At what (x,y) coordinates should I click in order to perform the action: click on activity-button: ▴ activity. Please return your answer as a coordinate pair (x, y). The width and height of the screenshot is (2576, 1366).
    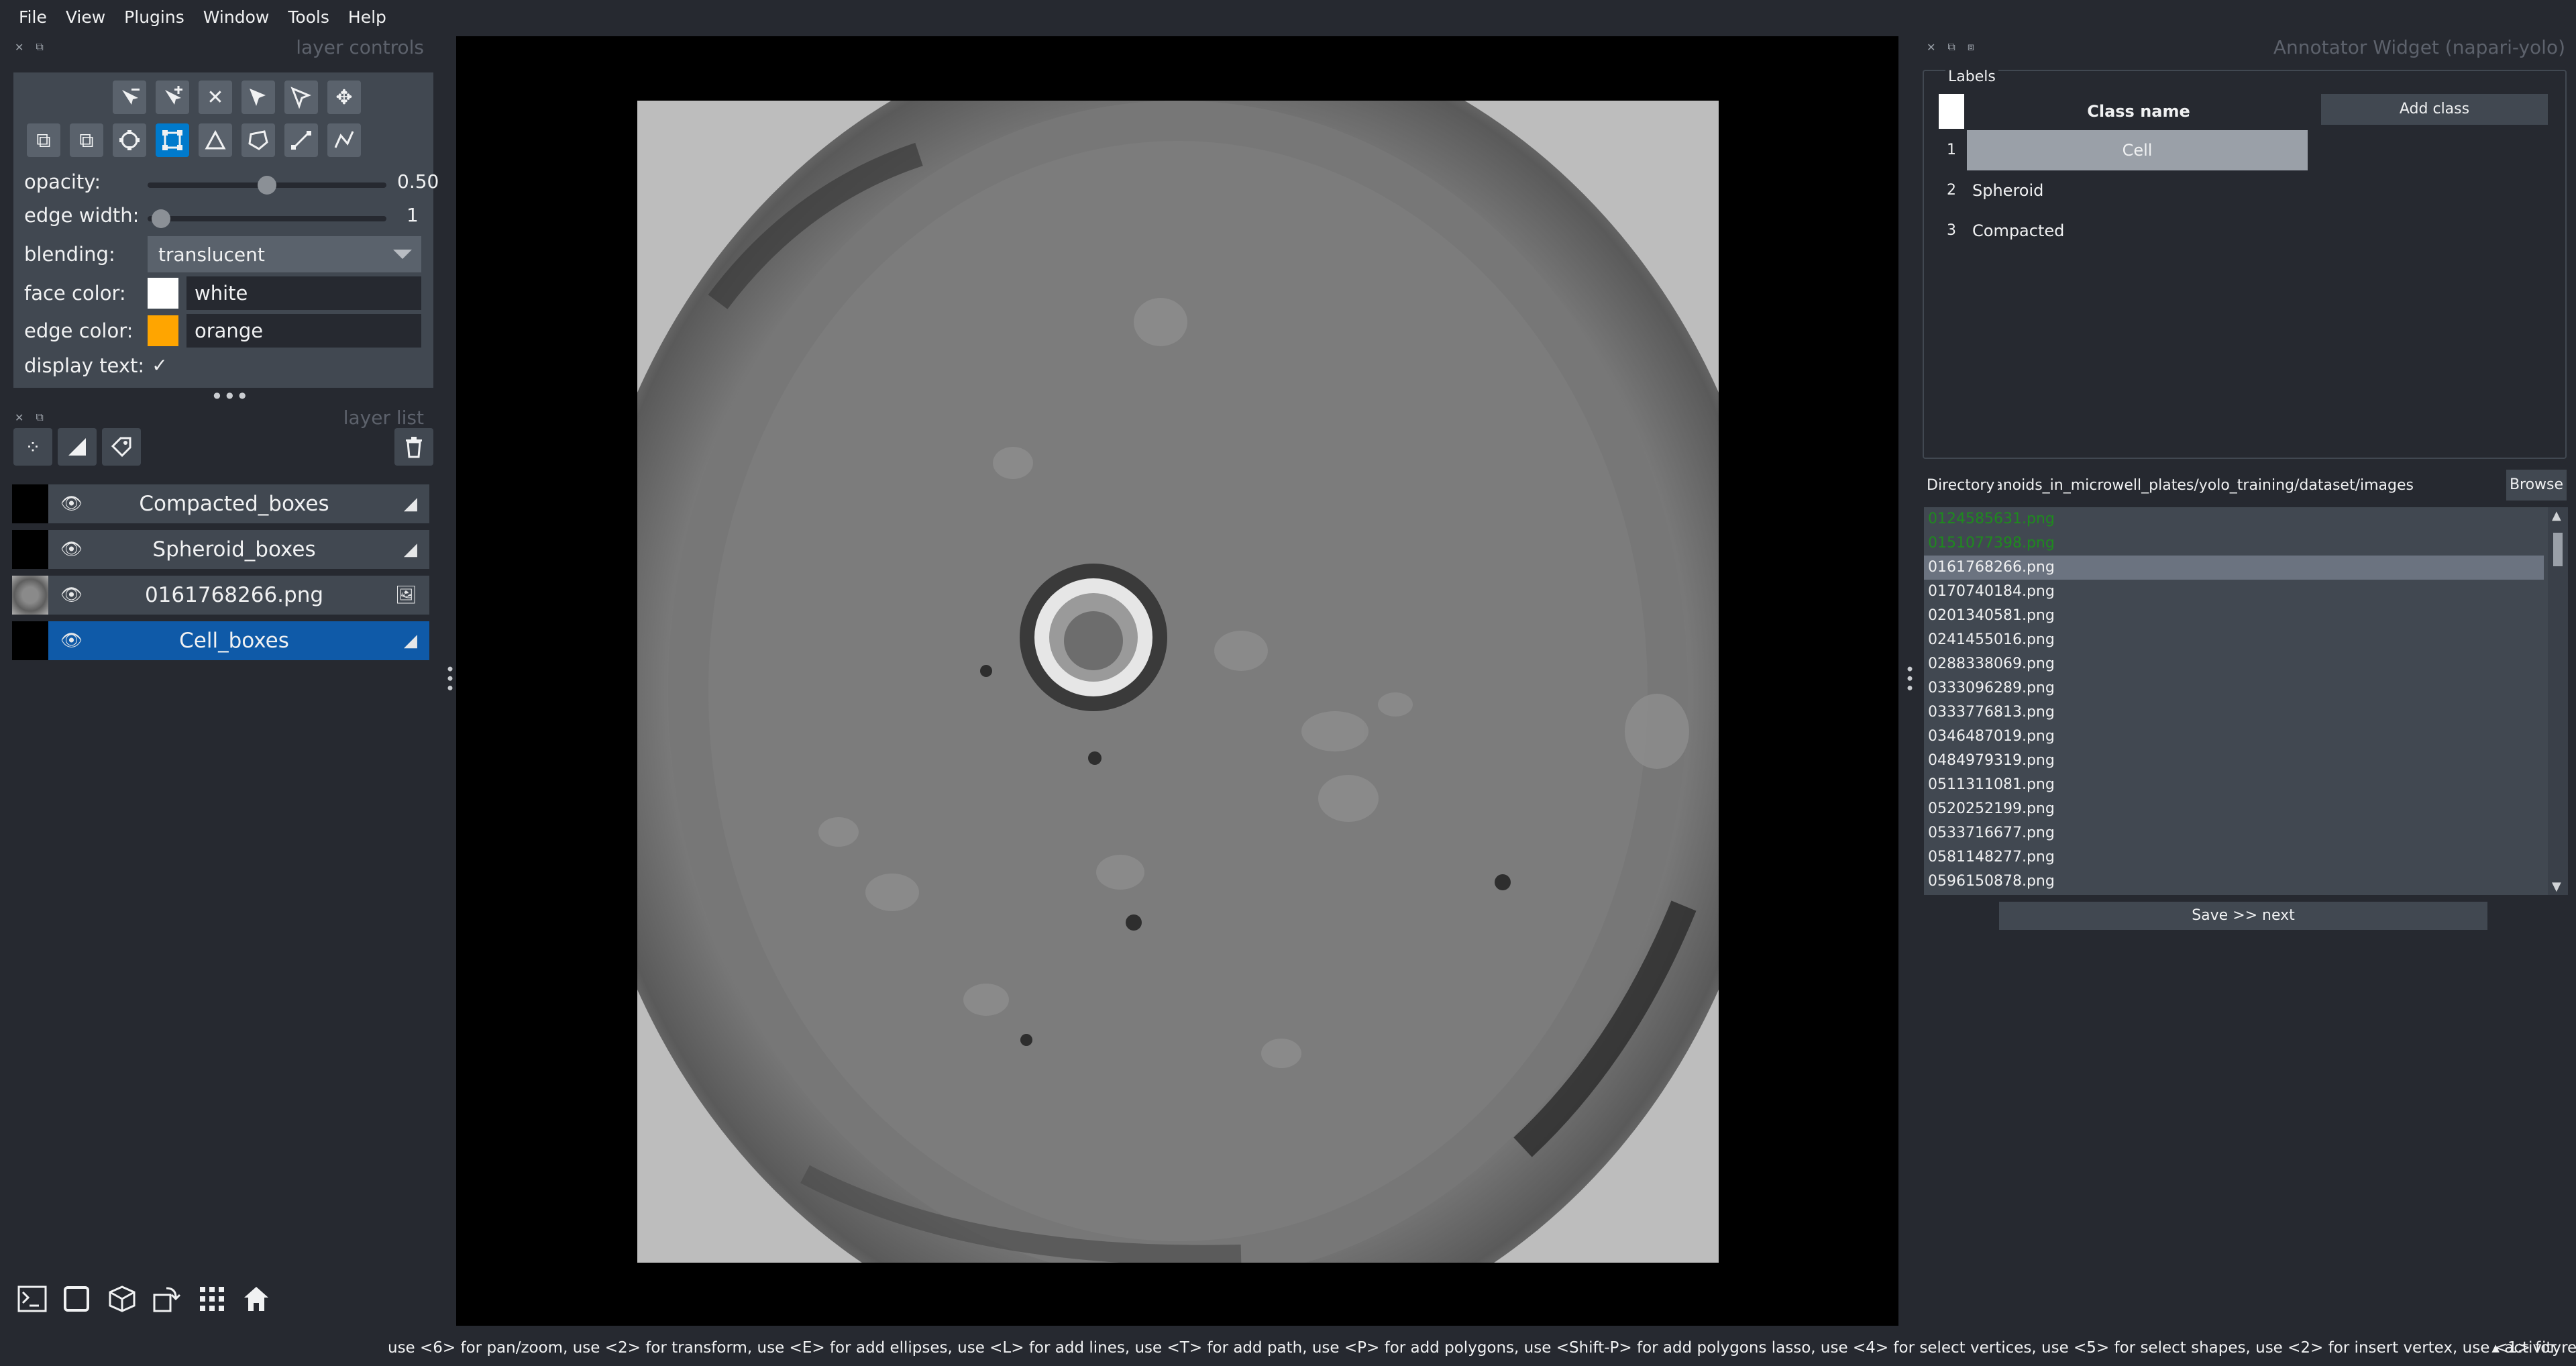
    Looking at the image, I should click on (2526, 1348).